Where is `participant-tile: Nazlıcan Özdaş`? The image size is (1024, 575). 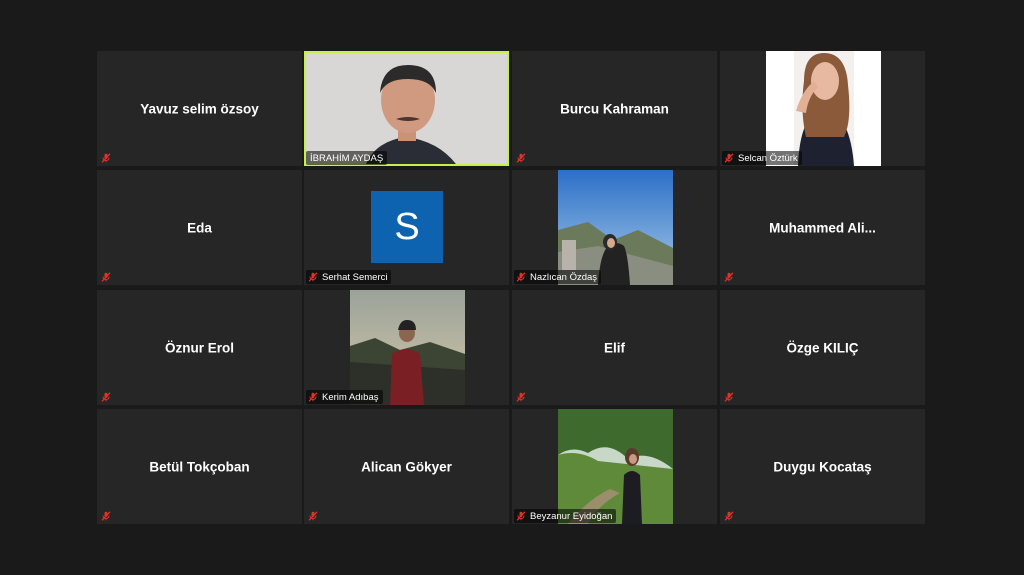
participant-tile: Nazlıcan Özdaş is located at coordinates (614, 227).